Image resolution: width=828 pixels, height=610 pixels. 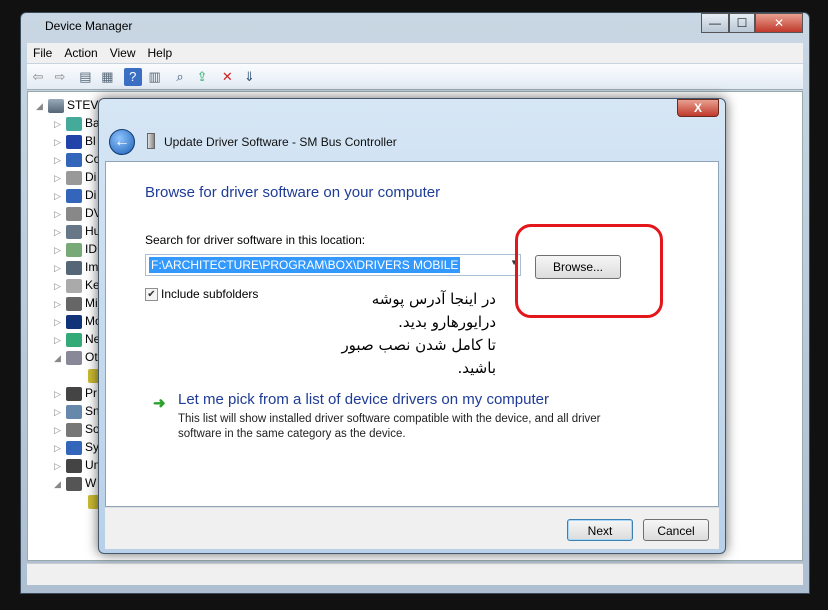 What do you see at coordinates (77, 285) in the screenshot?
I see `tree-item: ▷ Ke` at bounding box center [77, 285].